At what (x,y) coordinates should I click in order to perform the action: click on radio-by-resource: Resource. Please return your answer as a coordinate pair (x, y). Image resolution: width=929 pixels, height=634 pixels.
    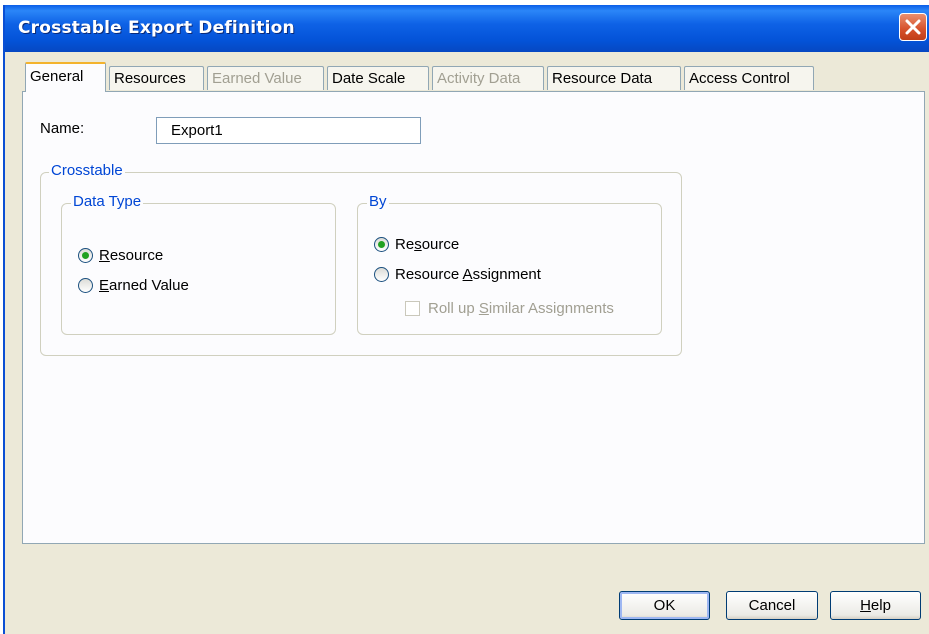
    Looking at the image, I should click on (416, 244).